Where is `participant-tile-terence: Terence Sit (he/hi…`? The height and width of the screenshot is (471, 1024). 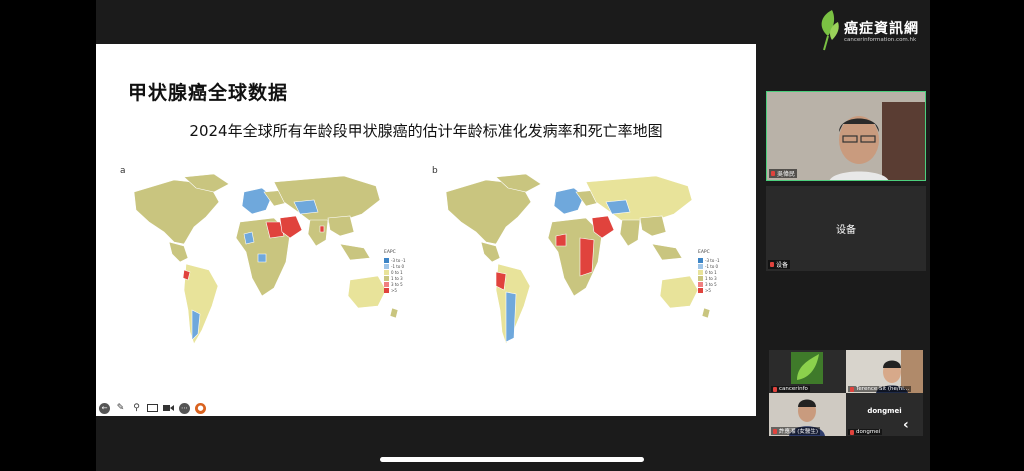 participant-tile-terence: Terence Sit (he/hi… is located at coordinates (884, 371).